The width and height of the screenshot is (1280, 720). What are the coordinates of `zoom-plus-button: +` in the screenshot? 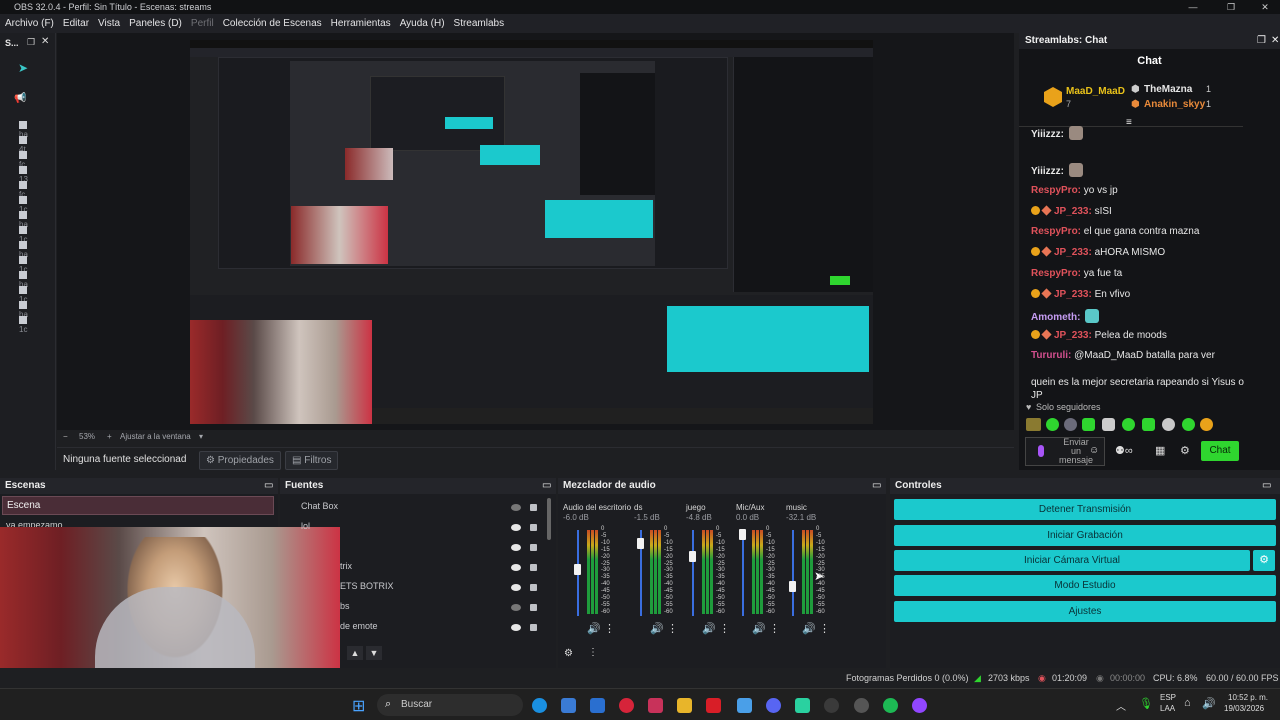 It's located at (109, 437).